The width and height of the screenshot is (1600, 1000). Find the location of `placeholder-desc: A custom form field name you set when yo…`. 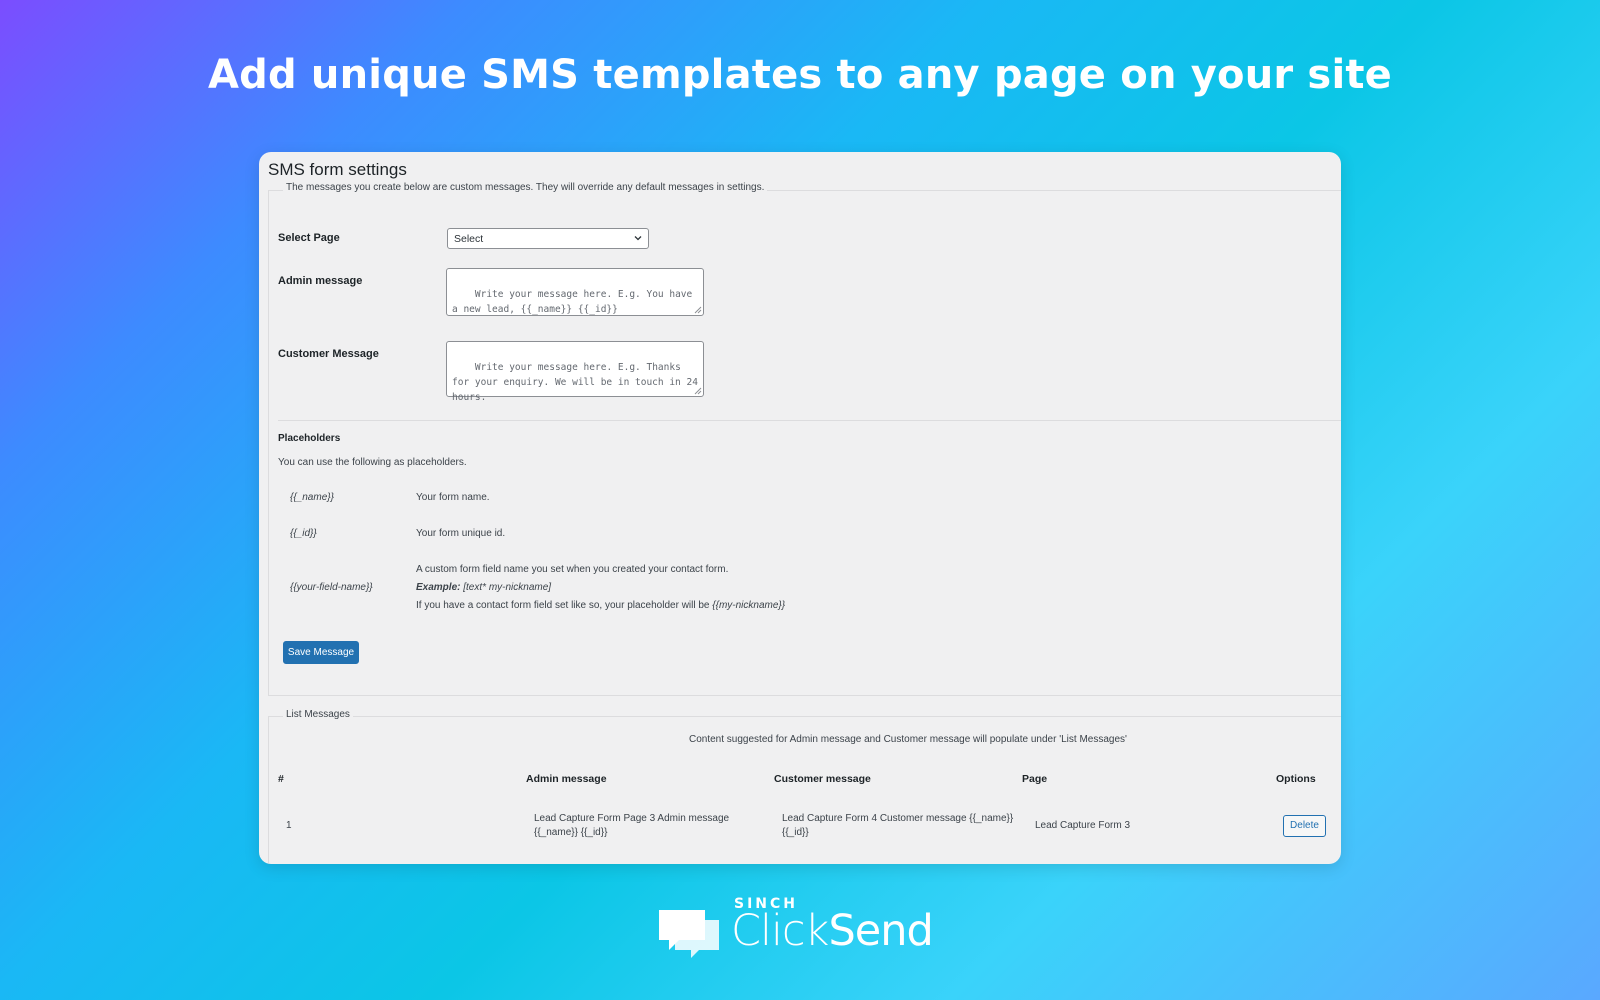

placeholder-desc: A custom form field name you set when yo… is located at coordinates (572, 569).